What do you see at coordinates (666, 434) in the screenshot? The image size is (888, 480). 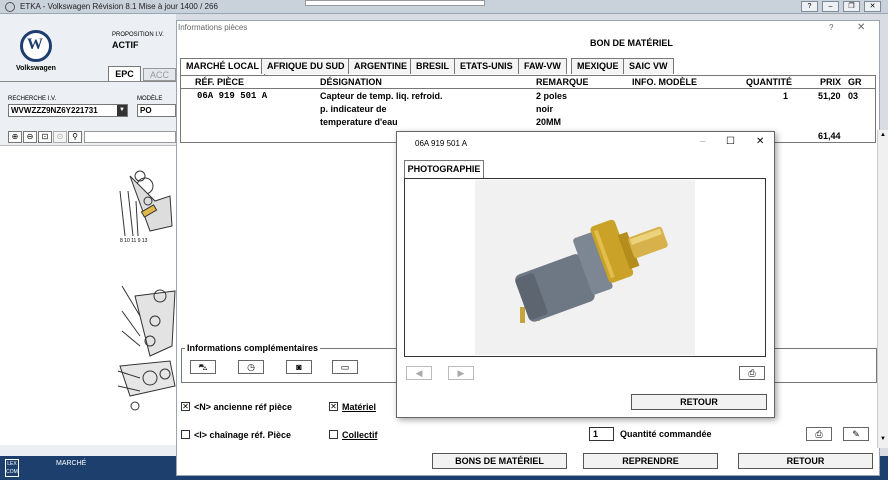 I see `quantity-label: Quantité commandée` at bounding box center [666, 434].